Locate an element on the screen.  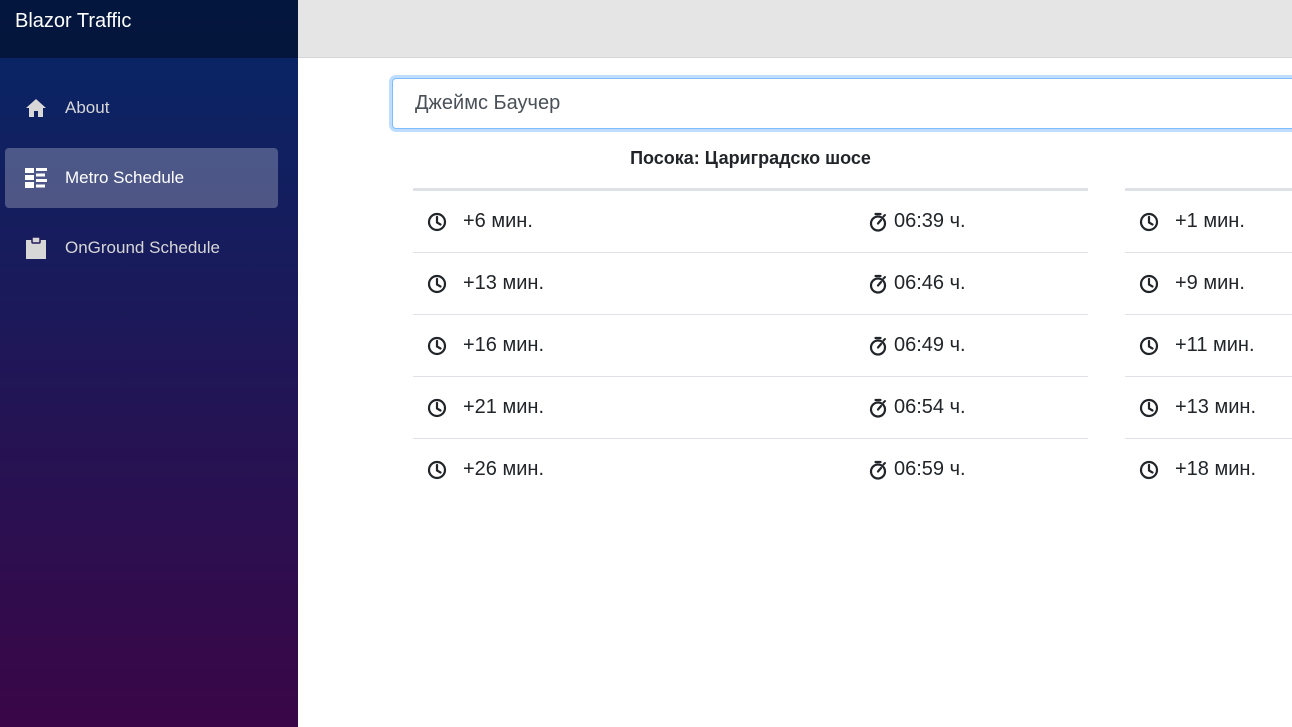
wait-minutes: +6 мин. is located at coordinates (498, 221).